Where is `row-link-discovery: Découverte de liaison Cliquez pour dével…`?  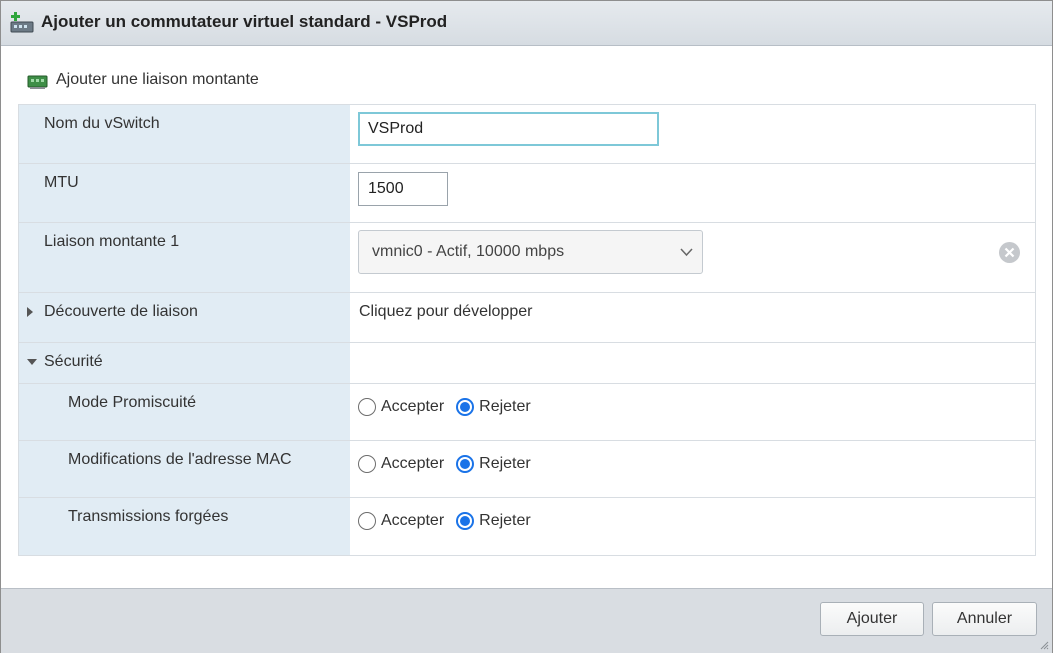
row-link-discovery: Découverte de liaison Cliquez pour dével… is located at coordinates (527, 317).